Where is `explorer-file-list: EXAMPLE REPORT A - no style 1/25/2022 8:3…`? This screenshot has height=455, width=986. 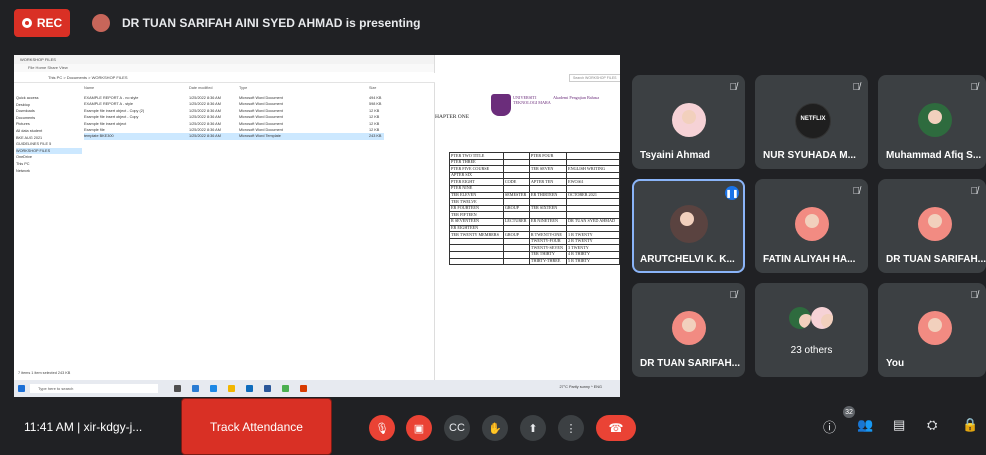 explorer-file-list: EXAMPLE REPORT A - no style 1/25/2022 8:3… is located at coordinates (234, 117).